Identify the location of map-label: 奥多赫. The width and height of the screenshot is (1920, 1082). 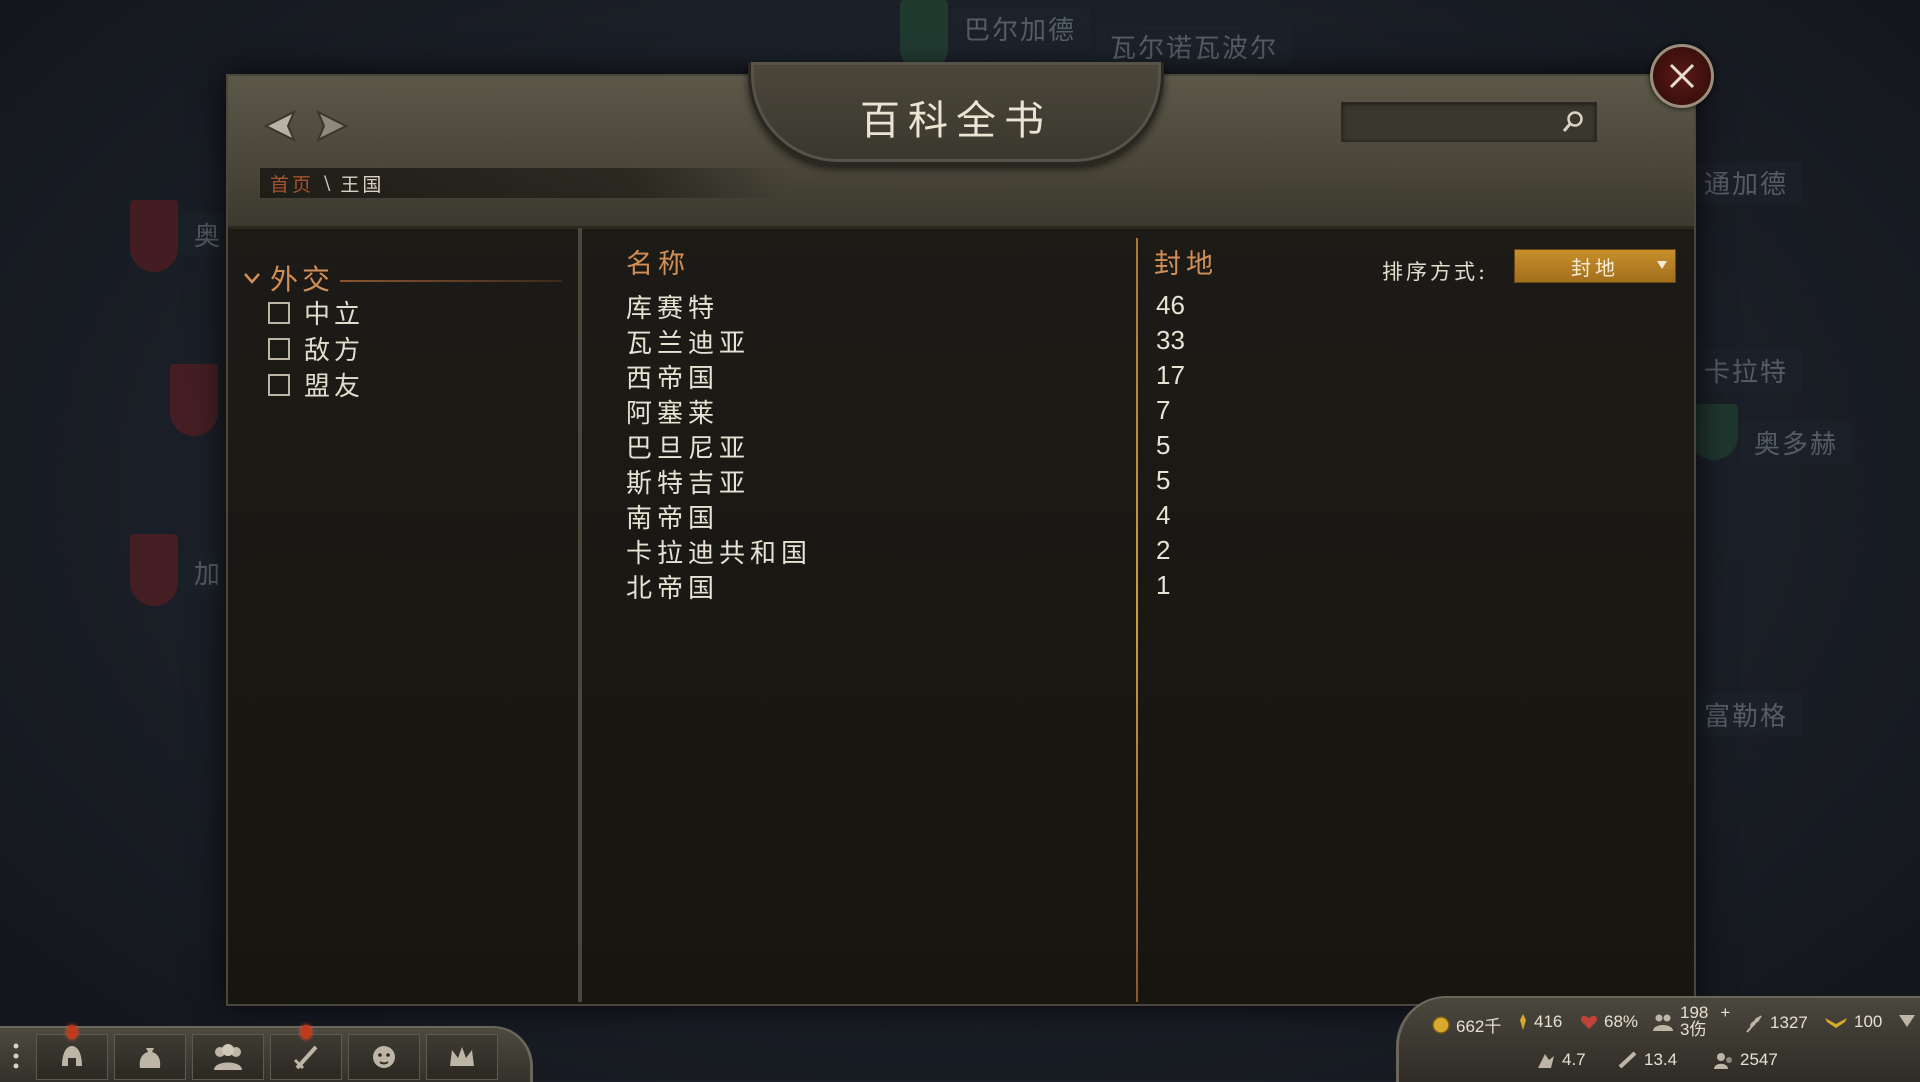
(1796, 442).